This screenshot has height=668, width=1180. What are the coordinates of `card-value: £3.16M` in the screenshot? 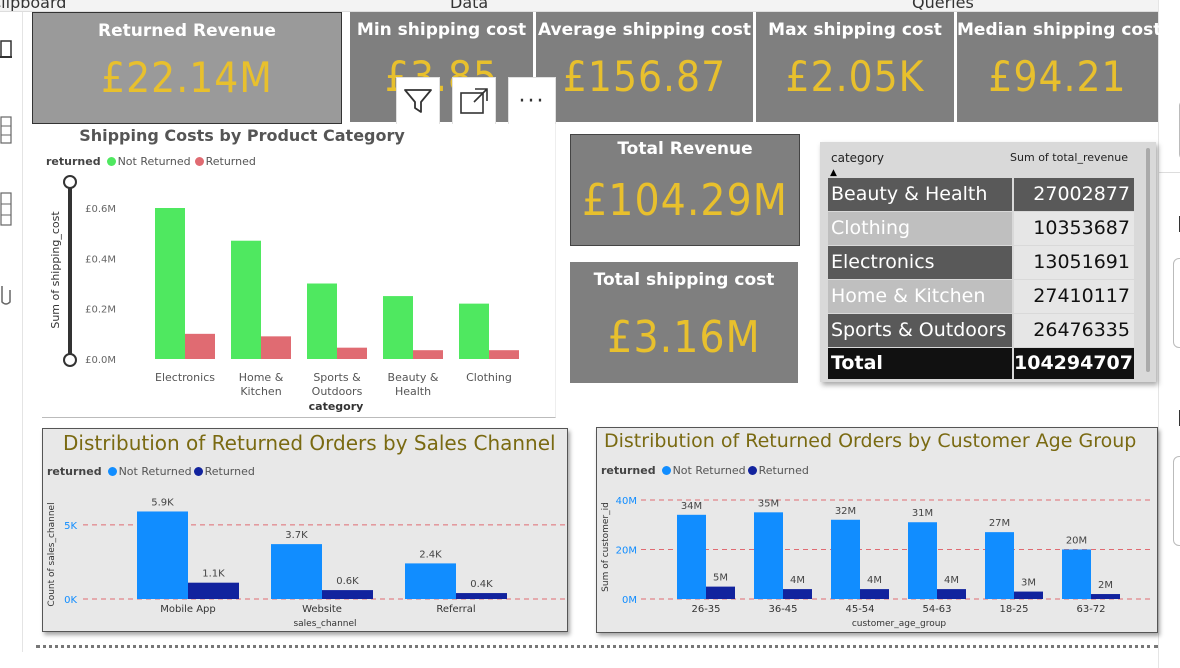 It's located at (684, 337).